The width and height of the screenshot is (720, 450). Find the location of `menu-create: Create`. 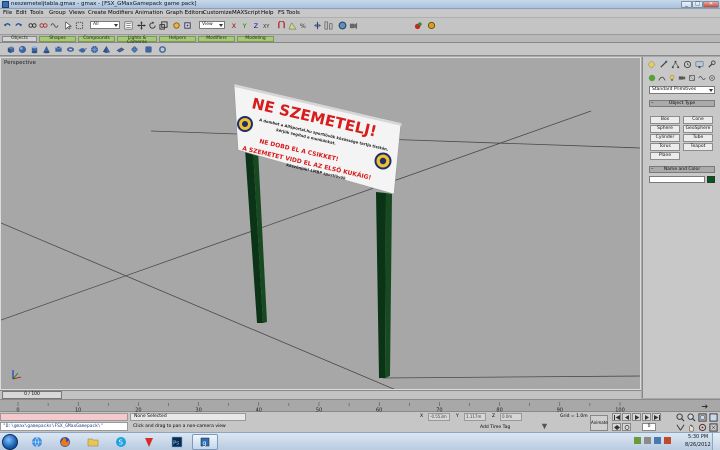

menu-create: Create is located at coordinates (97, 13).